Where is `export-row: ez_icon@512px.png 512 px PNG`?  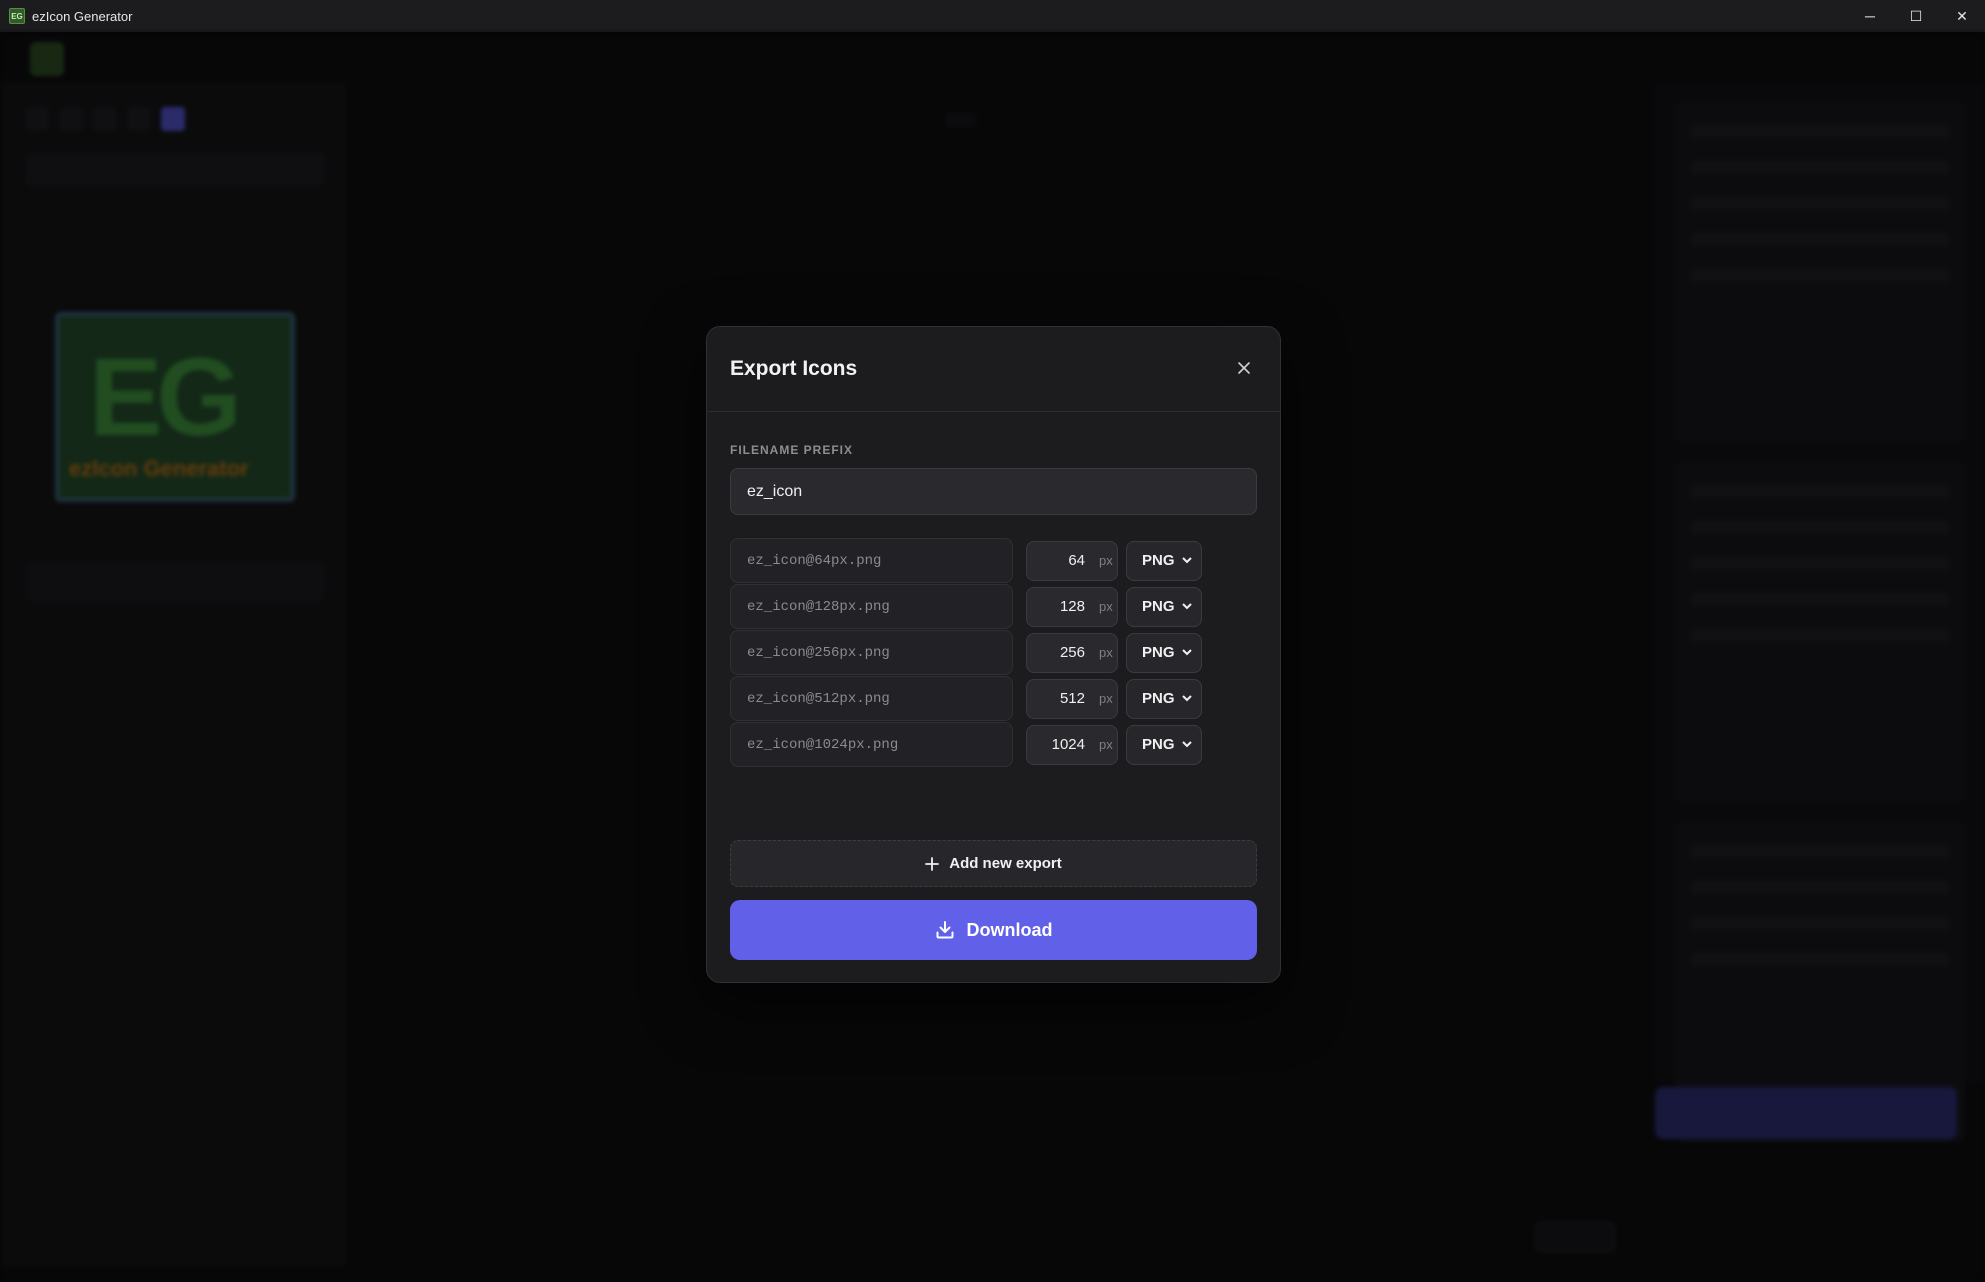 export-row: ez_icon@512px.png 512 px PNG is located at coordinates (966, 698).